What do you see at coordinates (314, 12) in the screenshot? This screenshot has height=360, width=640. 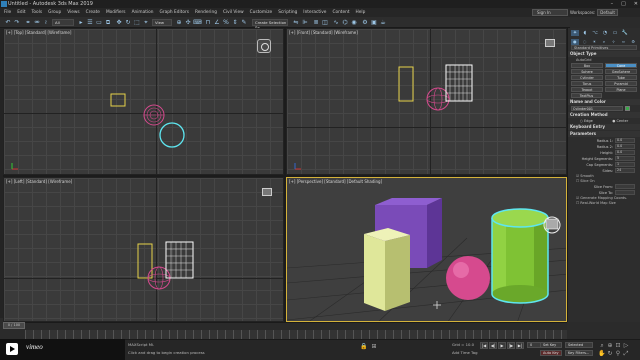 I see `menu-interactive: Interactive` at bounding box center [314, 12].